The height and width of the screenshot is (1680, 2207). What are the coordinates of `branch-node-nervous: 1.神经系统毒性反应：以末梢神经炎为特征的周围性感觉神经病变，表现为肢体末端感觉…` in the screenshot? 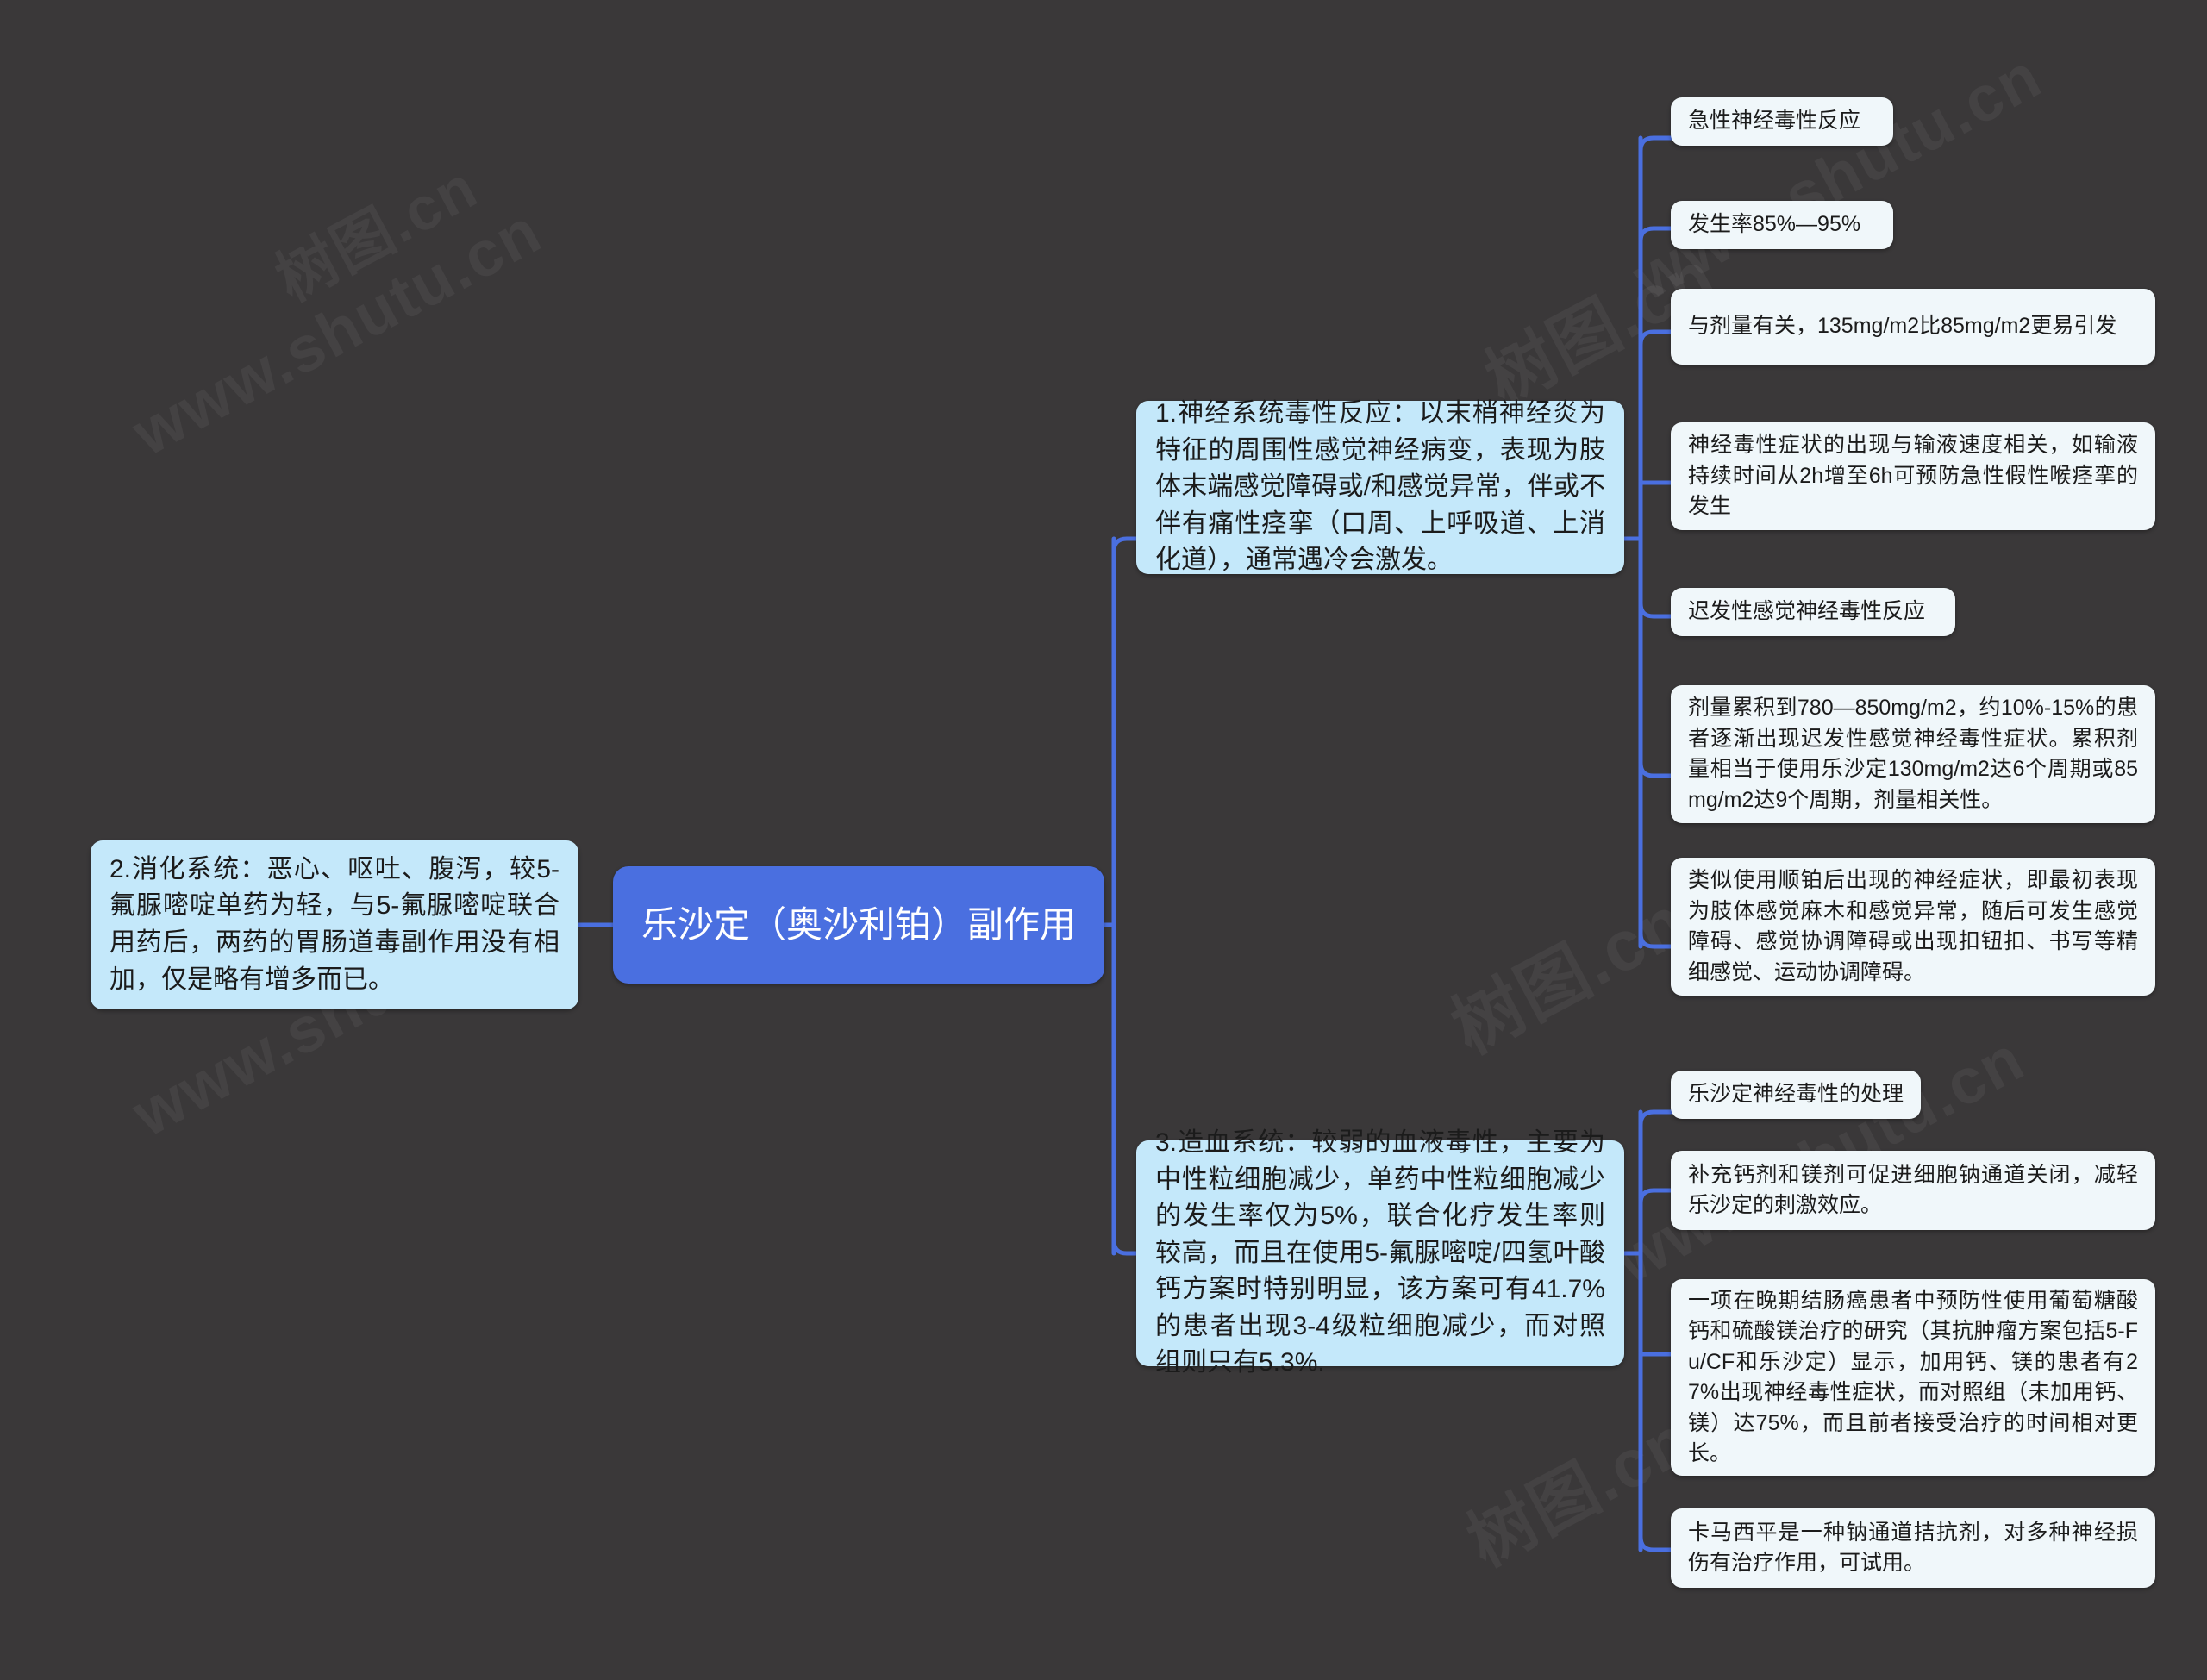 It's located at (1380, 486).